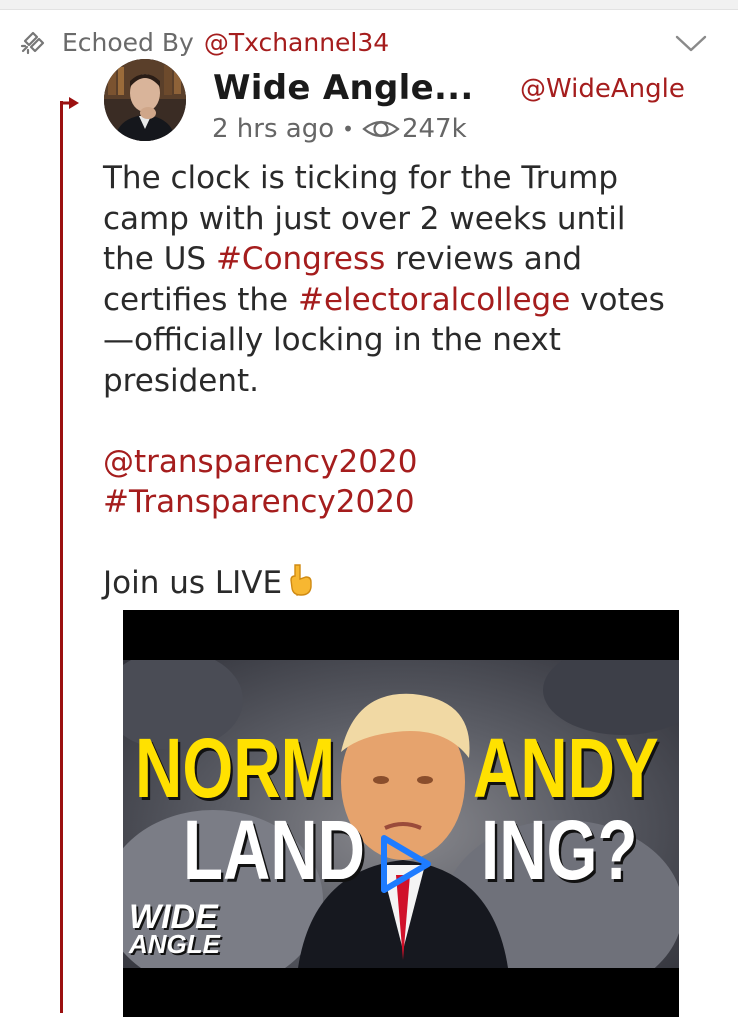 The height and width of the screenshot is (1024, 738). I want to click on post-time: 2 hrs ago, so click(273, 129).